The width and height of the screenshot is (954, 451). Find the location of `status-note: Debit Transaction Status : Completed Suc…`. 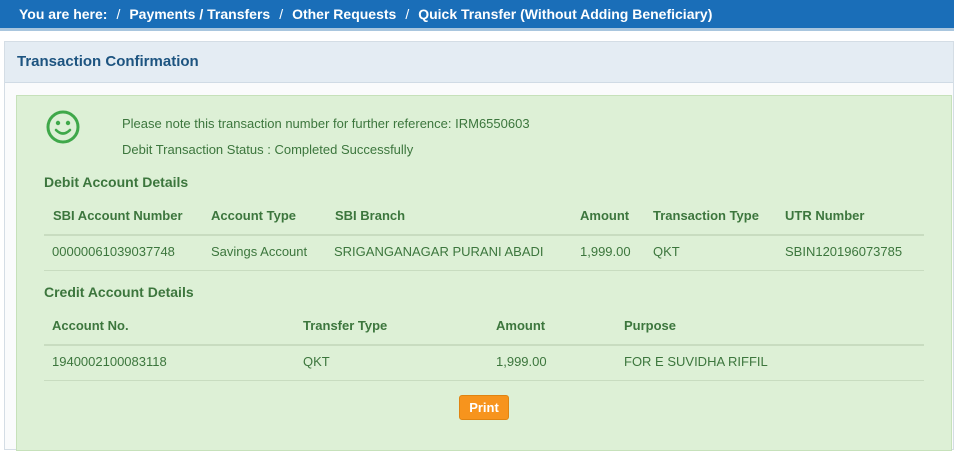

status-note: Debit Transaction Status : Completed Suc… is located at coordinates (268, 149).